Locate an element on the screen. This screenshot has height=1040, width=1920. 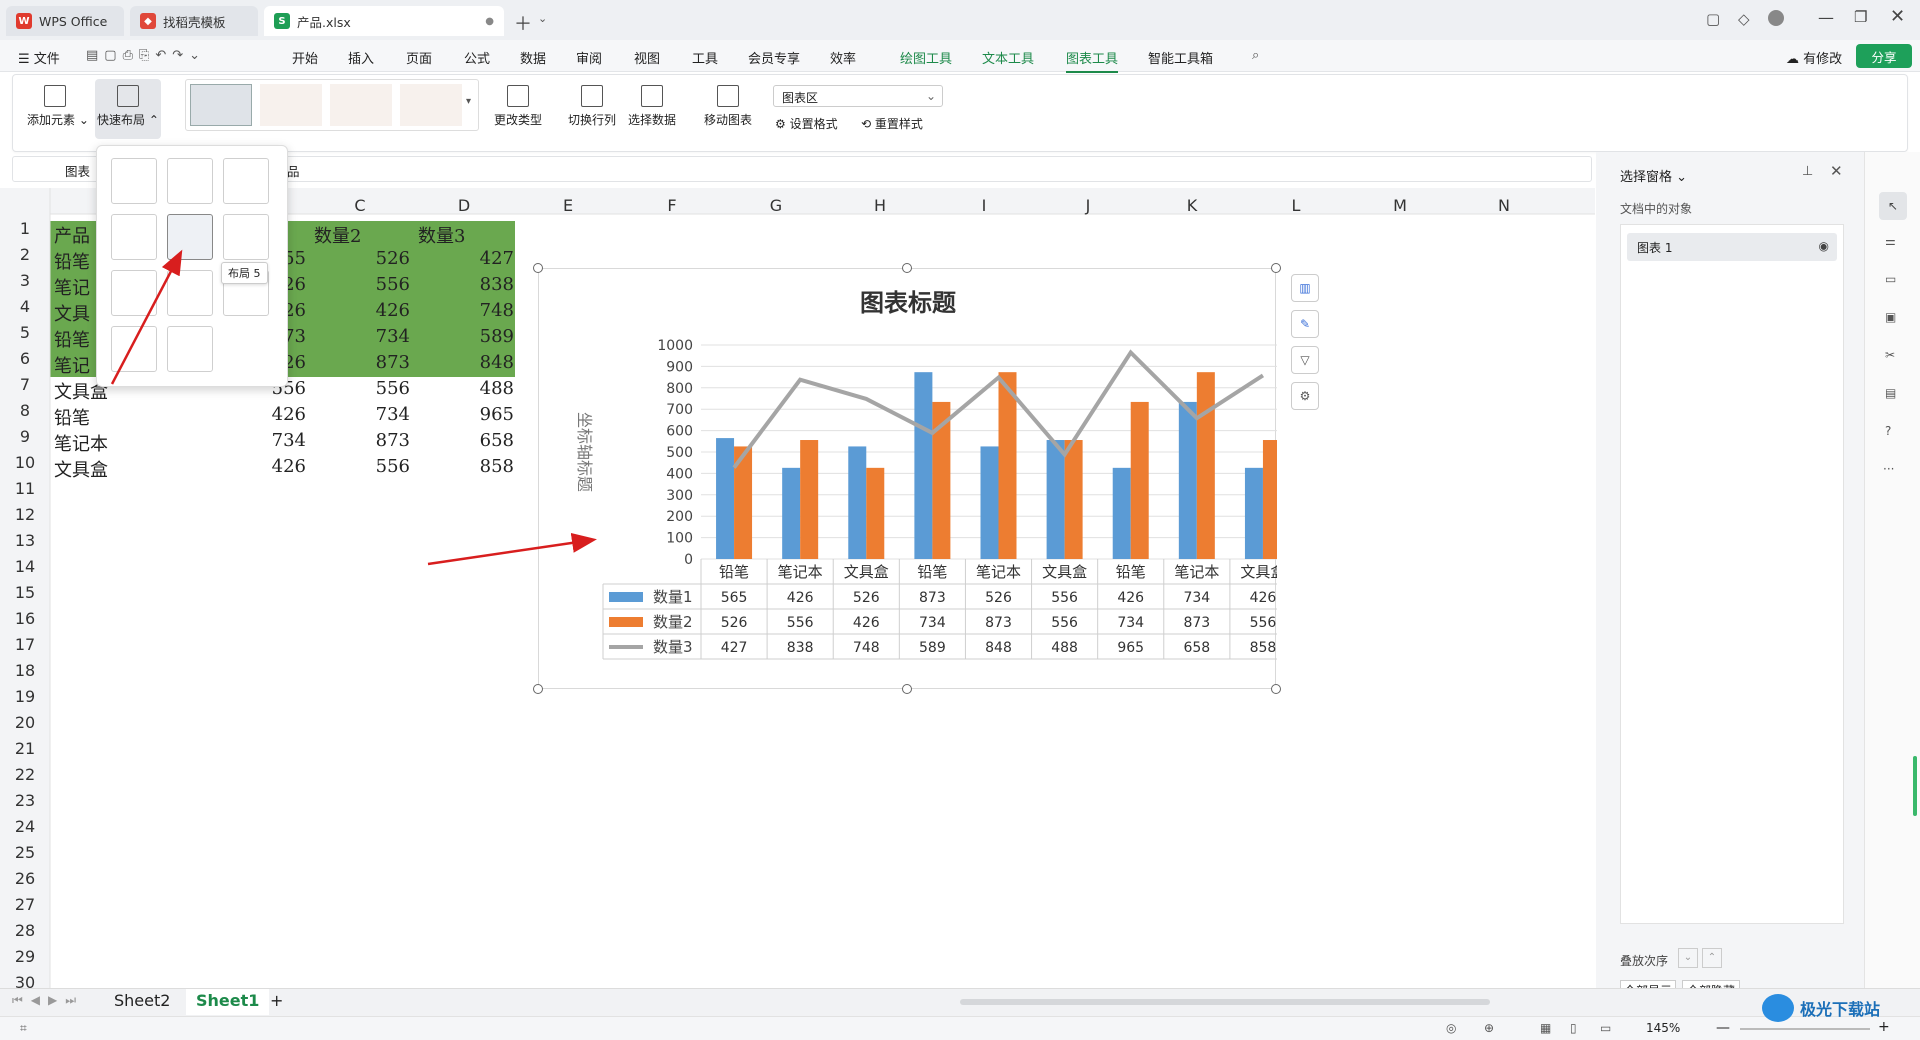
select-data-button: 选择数据 is located at coordinates (652, 106).